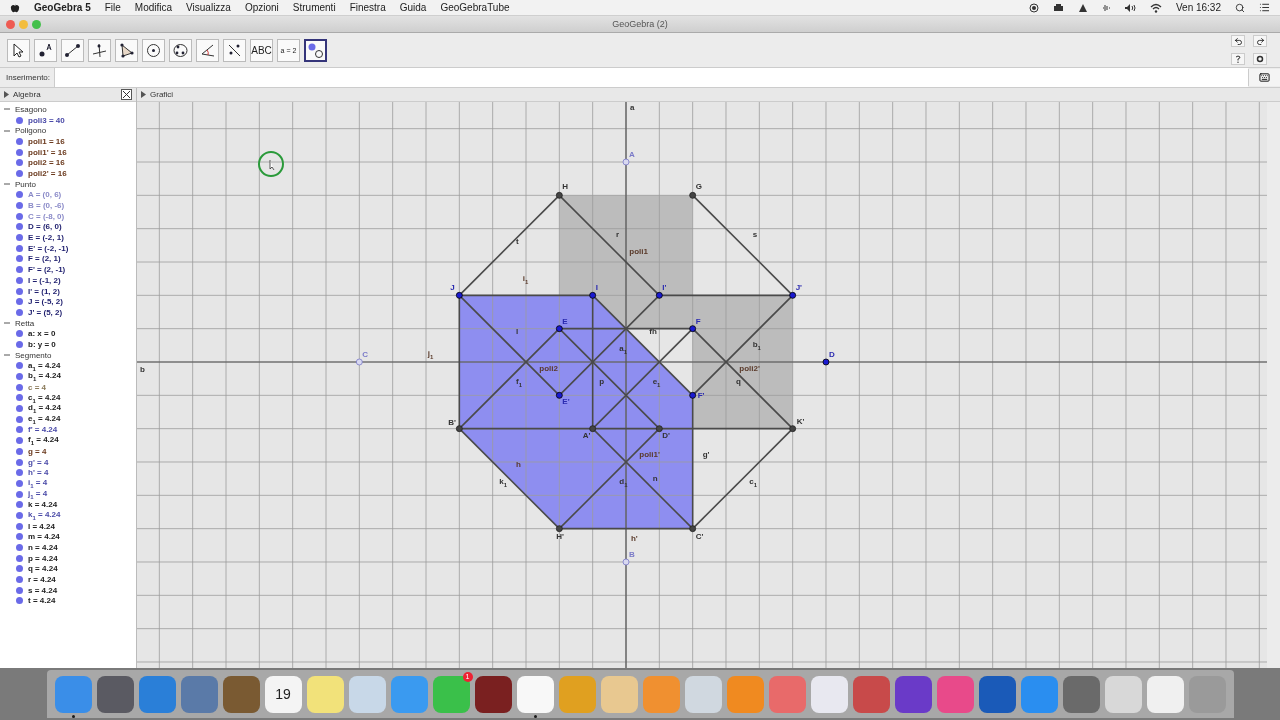  I want to click on algebra-item: b: y = 0, so click(42, 344).